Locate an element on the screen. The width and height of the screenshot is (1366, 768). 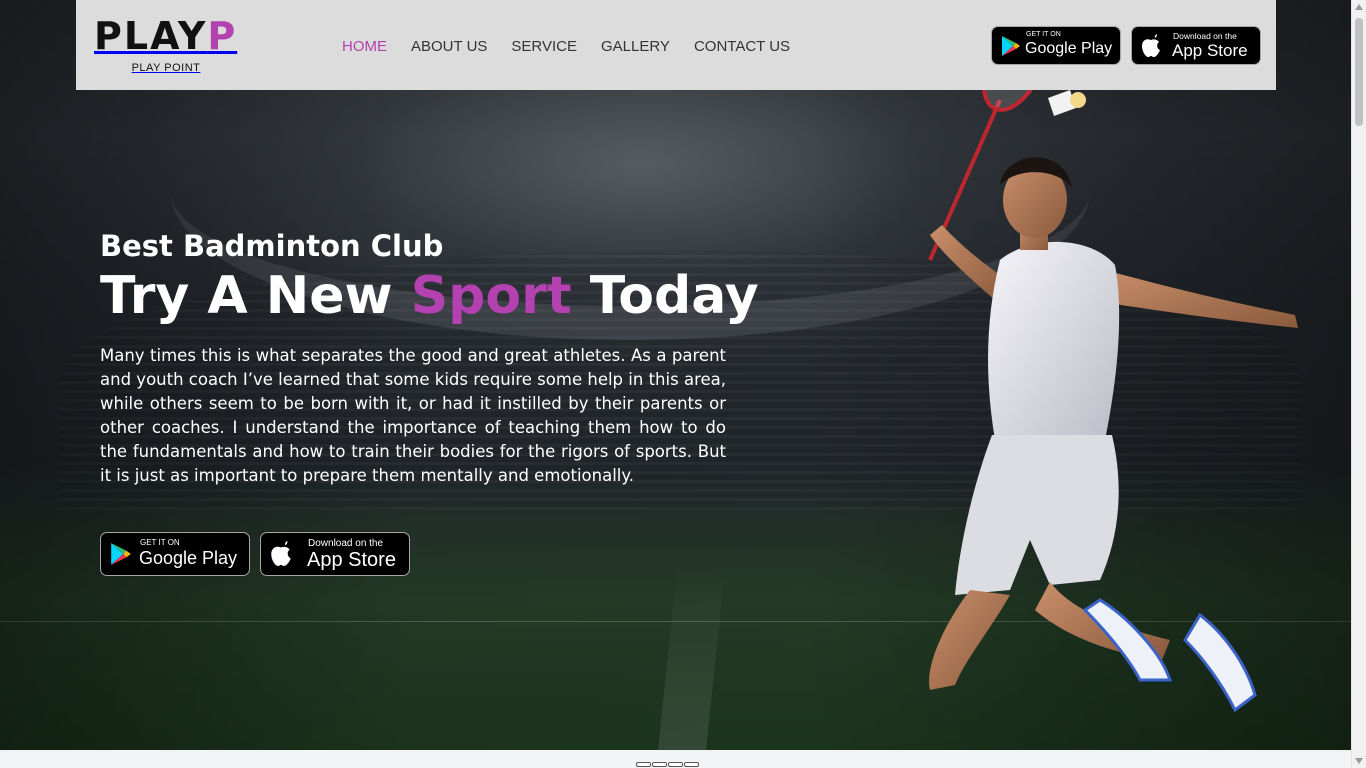
header-app-store-button: Download on the App Store is located at coordinates (1196, 45).